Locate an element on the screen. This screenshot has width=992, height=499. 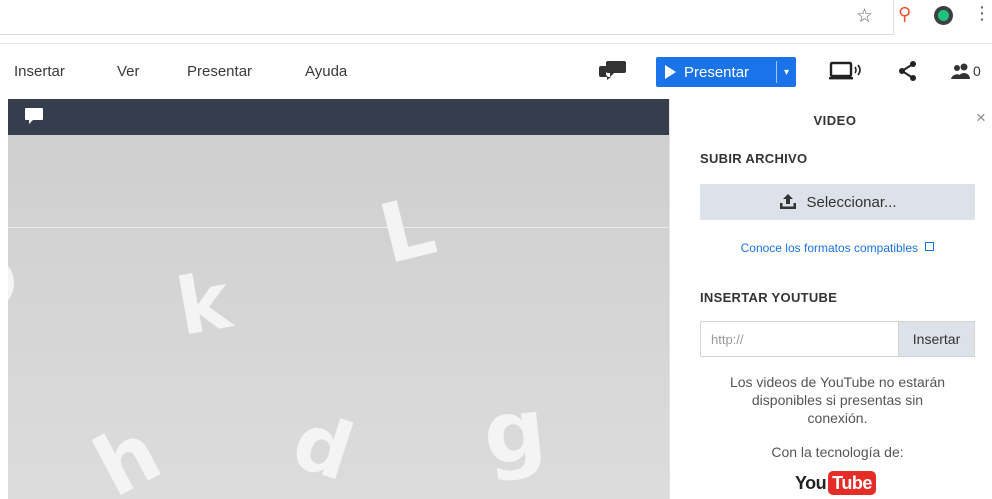
canvas-header-bar is located at coordinates (338, 117).